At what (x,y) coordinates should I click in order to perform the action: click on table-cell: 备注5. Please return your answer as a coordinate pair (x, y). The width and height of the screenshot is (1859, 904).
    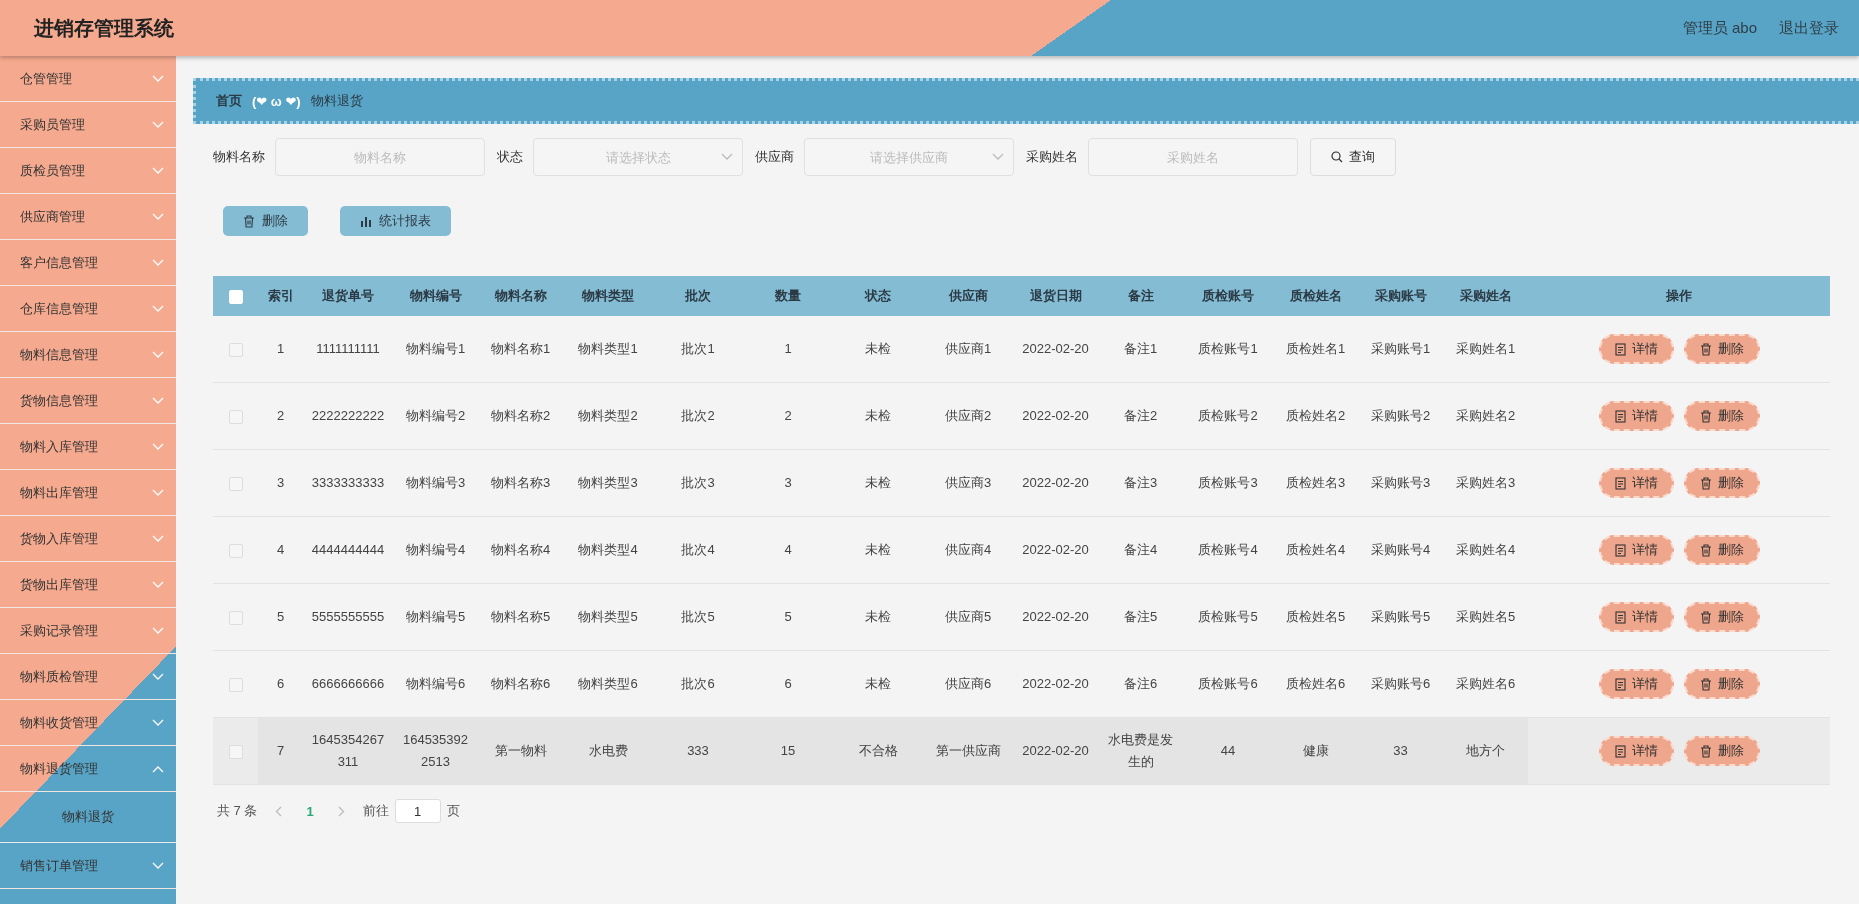
    Looking at the image, I should click on (1140, 617).